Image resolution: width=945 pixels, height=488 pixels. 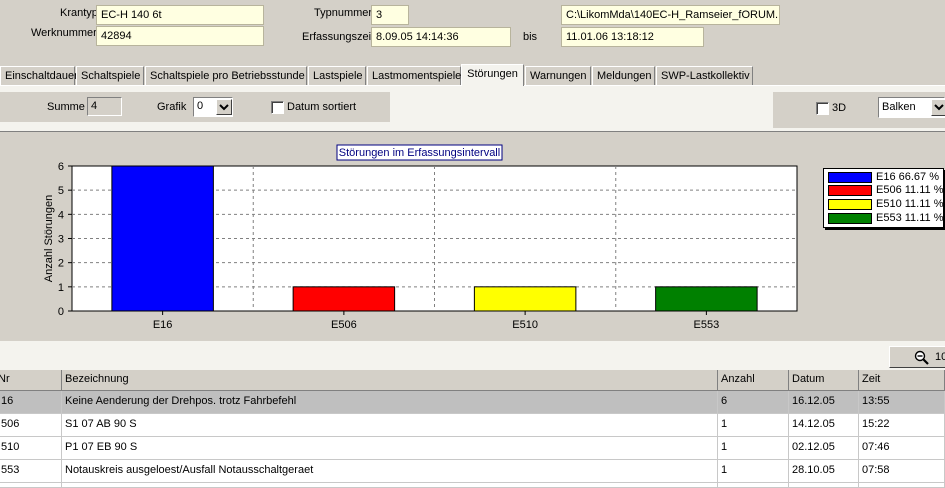 I want to click on typnummer-field: 3, so click(x=390, y=15).